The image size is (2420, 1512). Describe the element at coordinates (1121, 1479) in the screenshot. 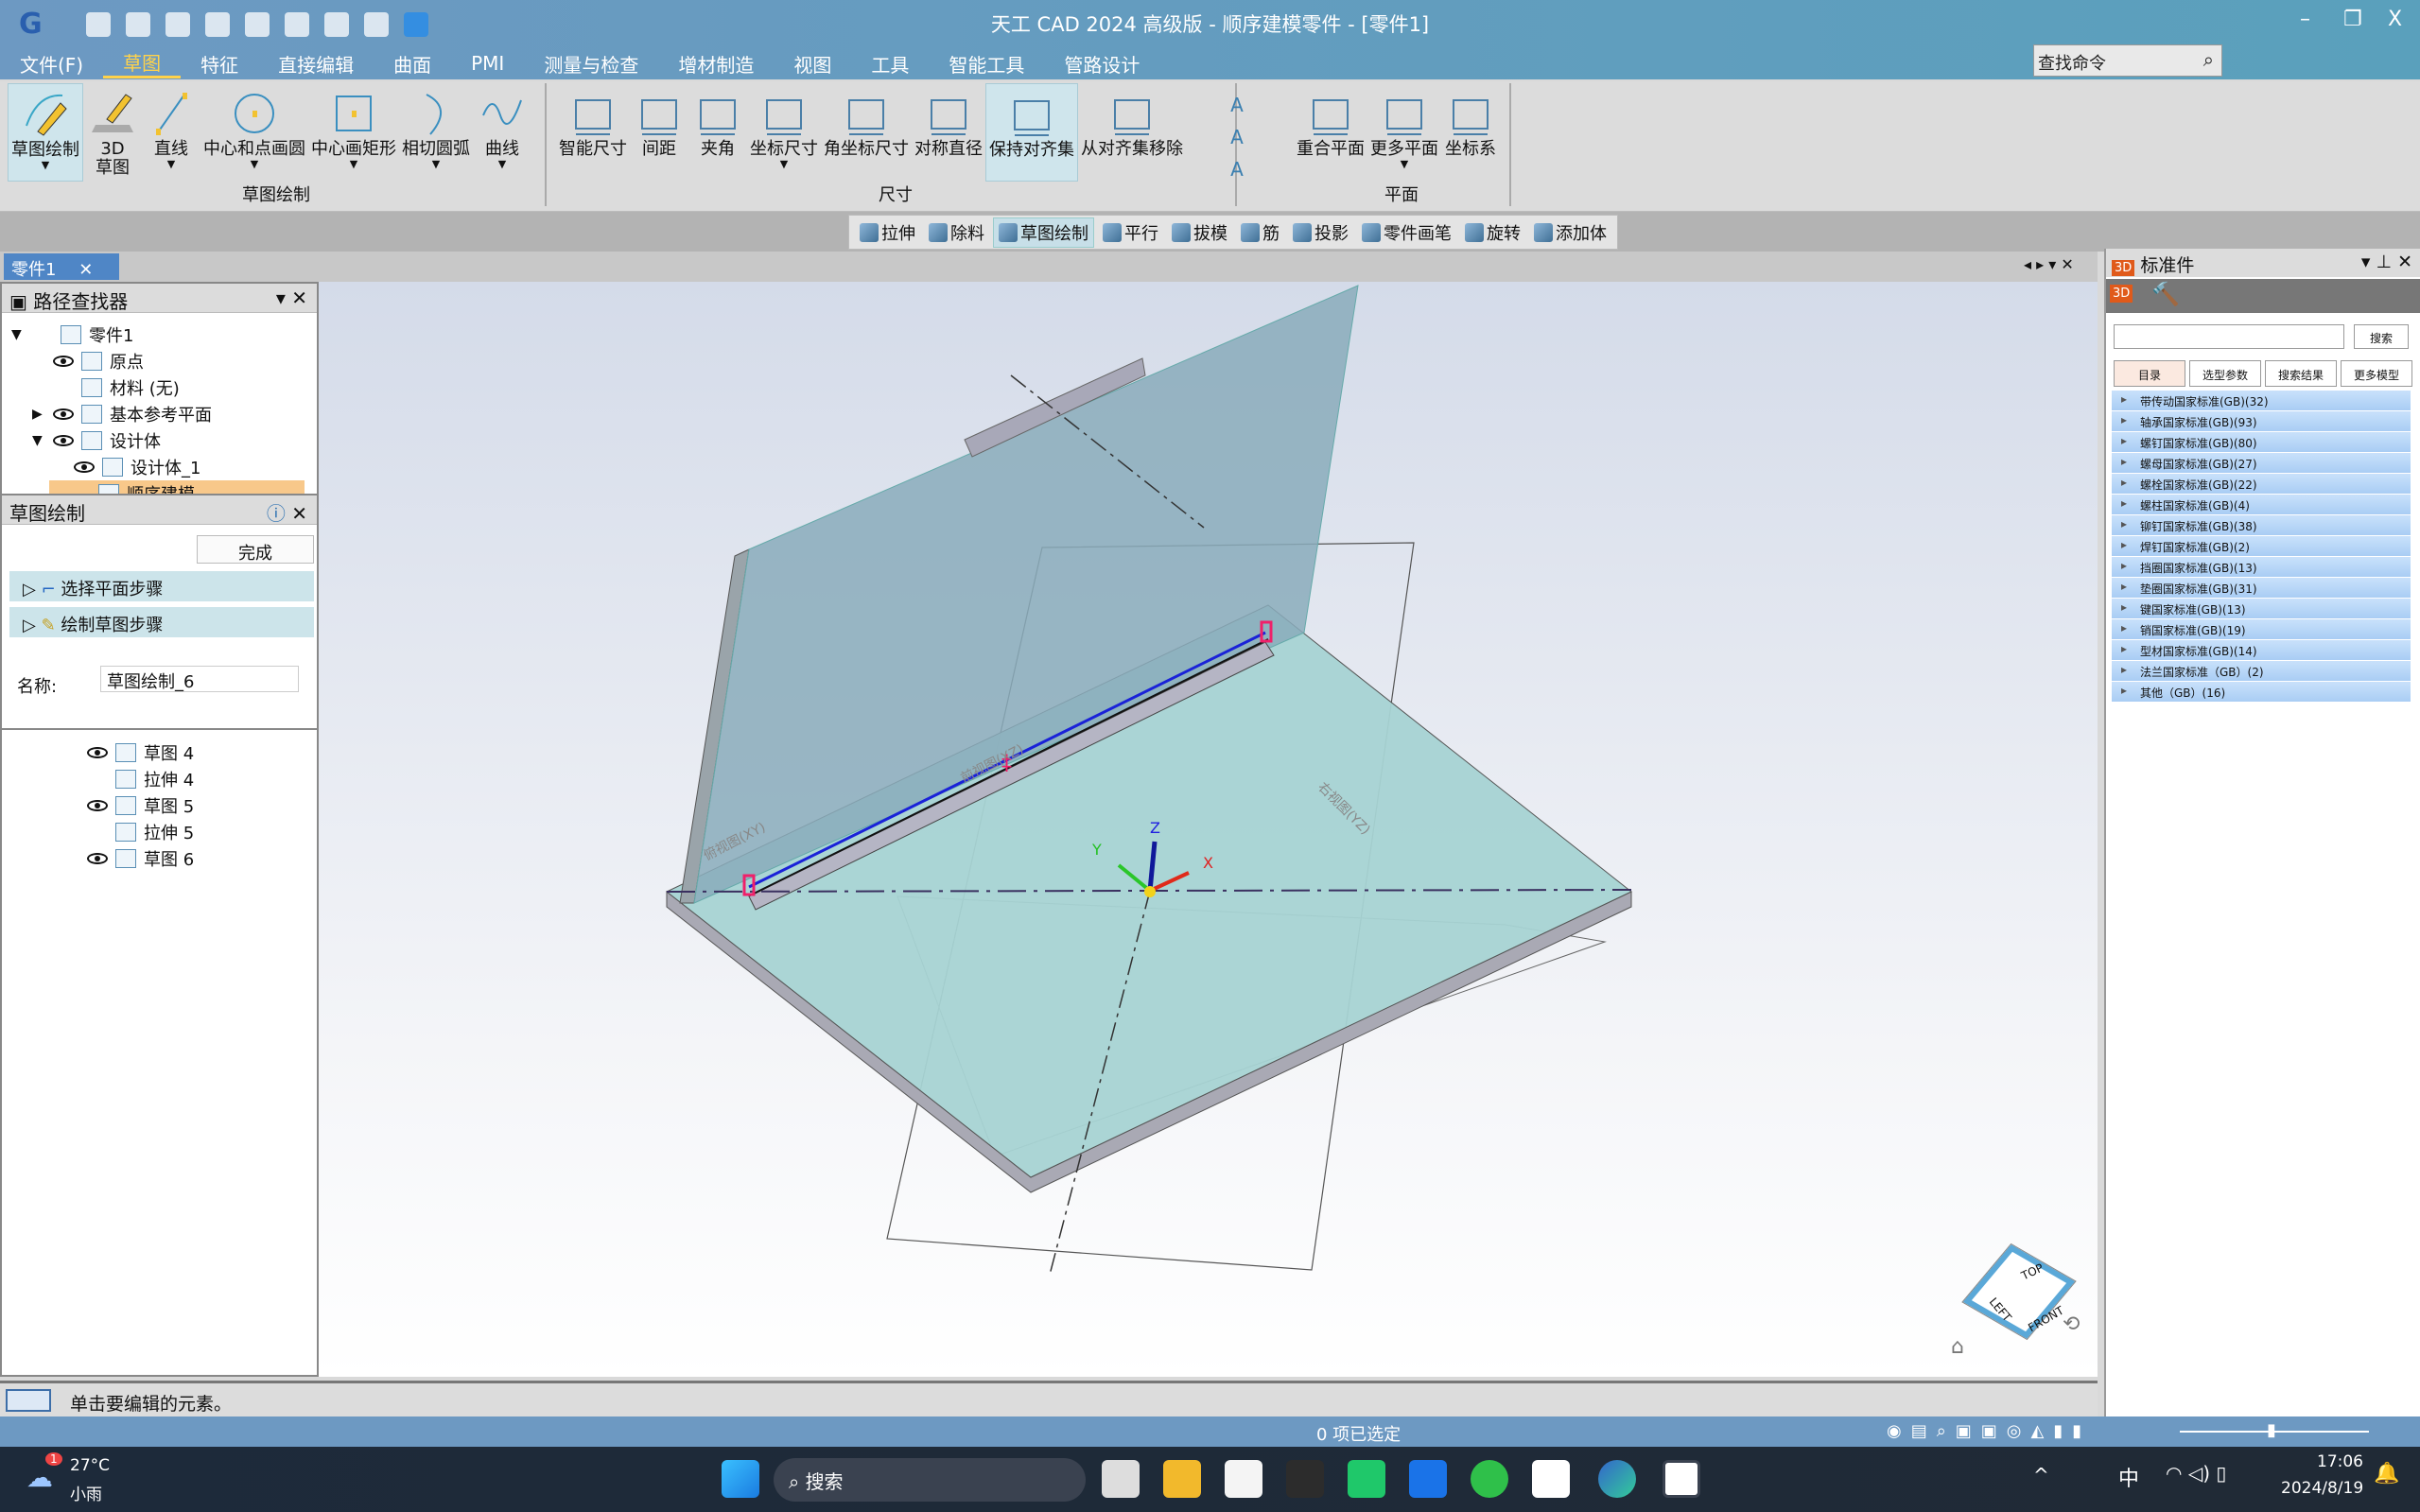

I see `task-view-icon` at that location.